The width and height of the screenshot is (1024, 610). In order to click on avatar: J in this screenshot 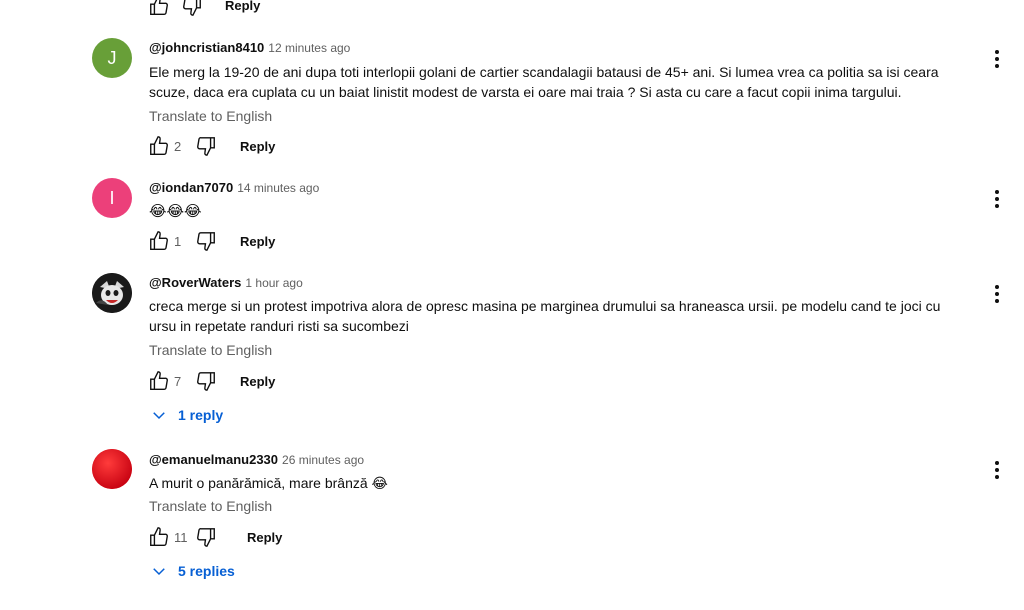, I will do `click(112, 58)`.